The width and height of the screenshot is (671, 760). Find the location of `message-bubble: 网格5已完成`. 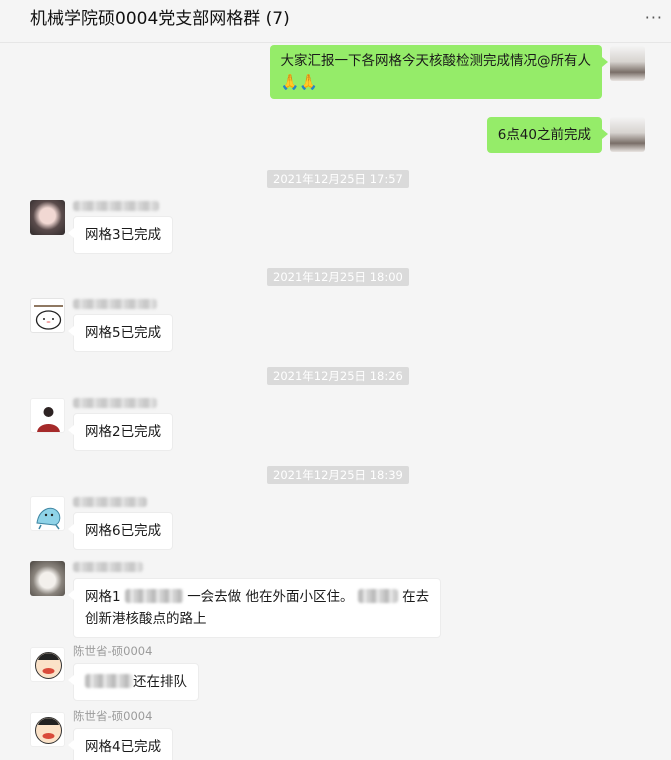

message-bubble: 网格5已完成 is located at coordinates (120, 333).